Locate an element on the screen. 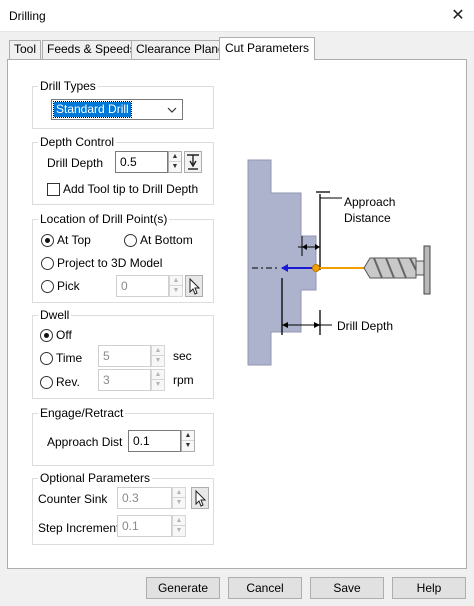 This screenshot has height=606, width=474. drill-depth-label: Drill Depth is located at coordinates (75, 163).